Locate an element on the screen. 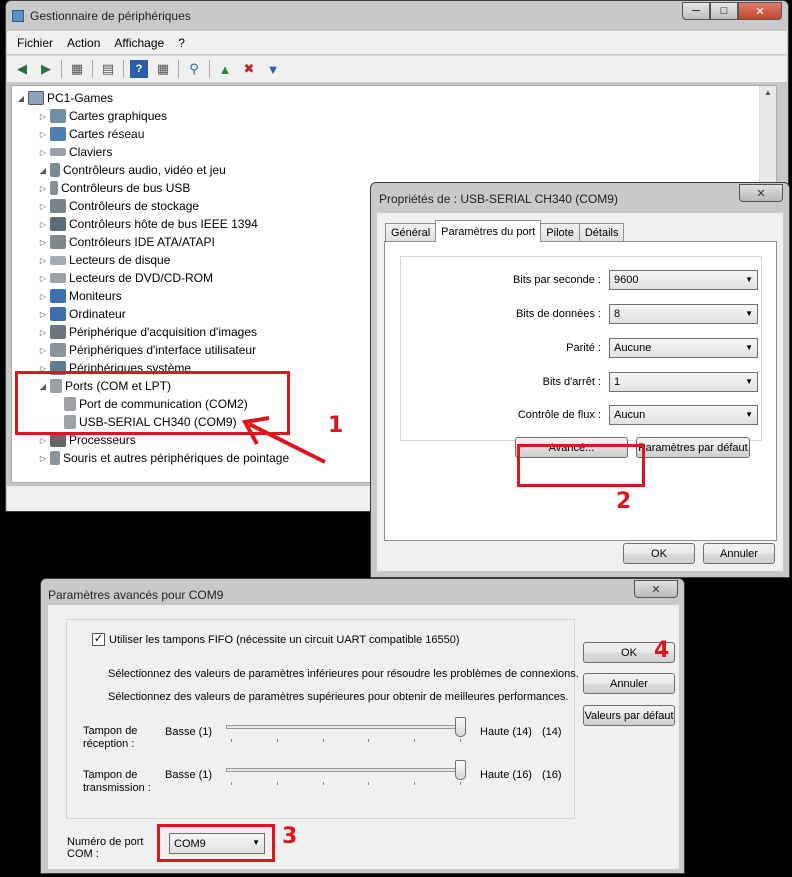  tree-root: ◢ PC1-Games is located at coordinates (64, 98).